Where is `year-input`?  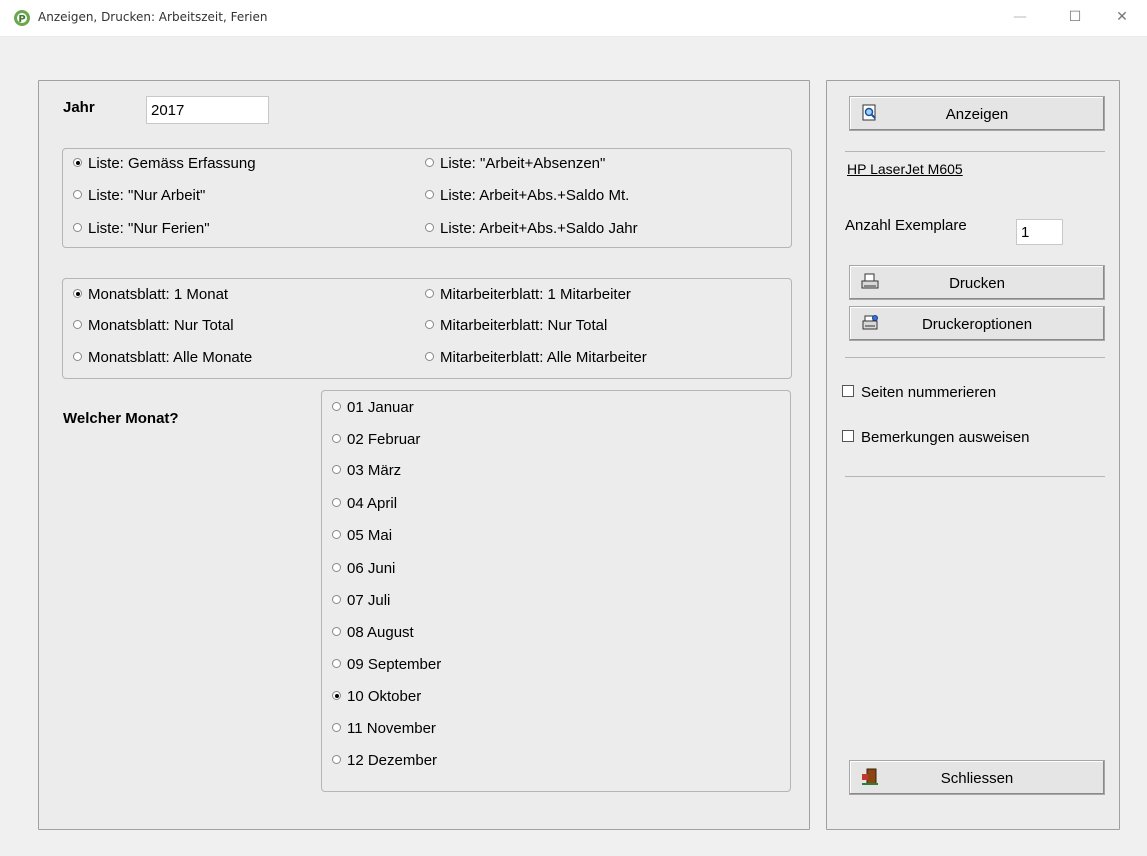
year-input is located at coordinates (207, 110).